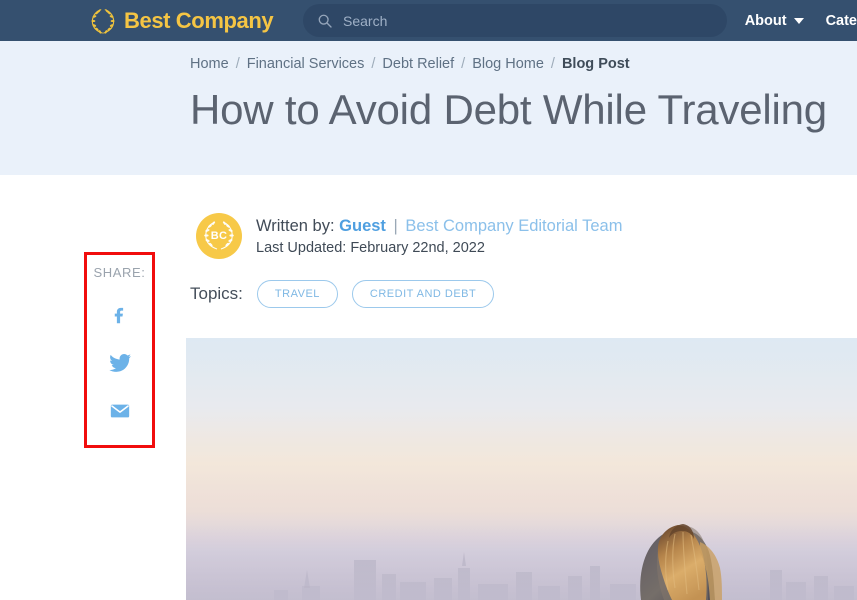  Describe the element at coordinates (295, 226) in the screenshot. I see `written-by-label: Written by:` at that location.